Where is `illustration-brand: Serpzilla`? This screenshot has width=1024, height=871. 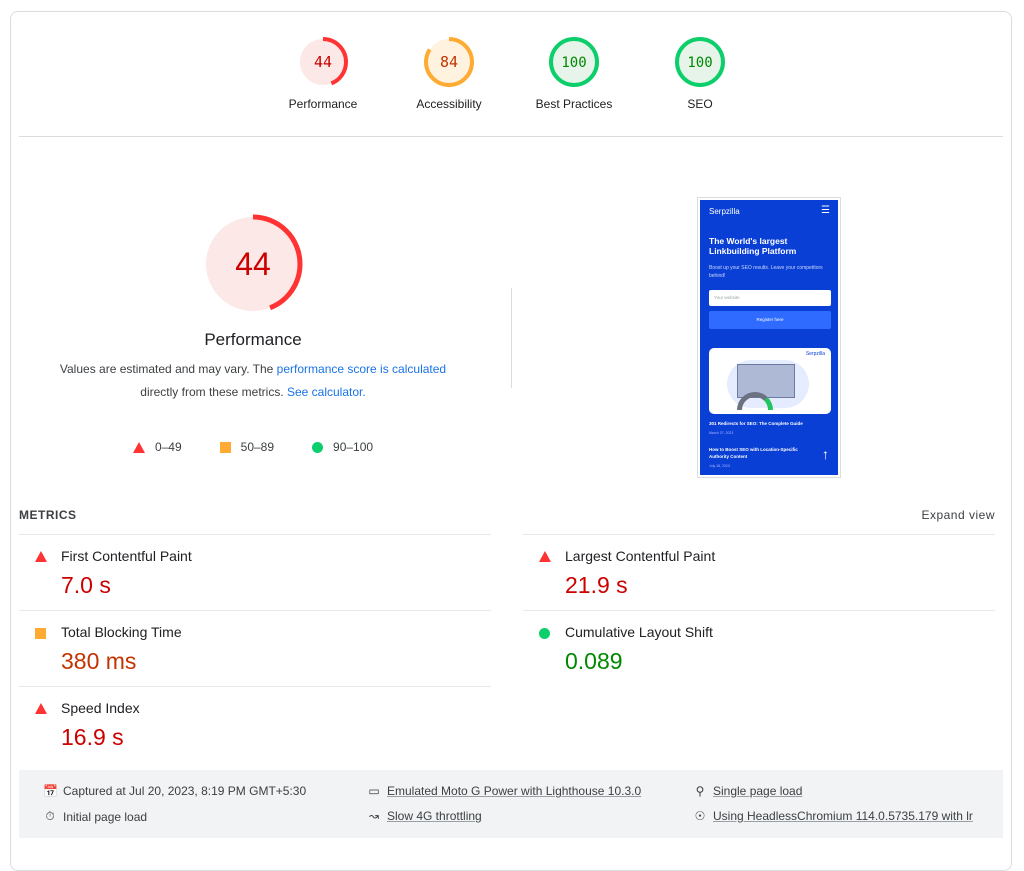
illustration-brand: Serpzilla is located at coordinates (815, 354).